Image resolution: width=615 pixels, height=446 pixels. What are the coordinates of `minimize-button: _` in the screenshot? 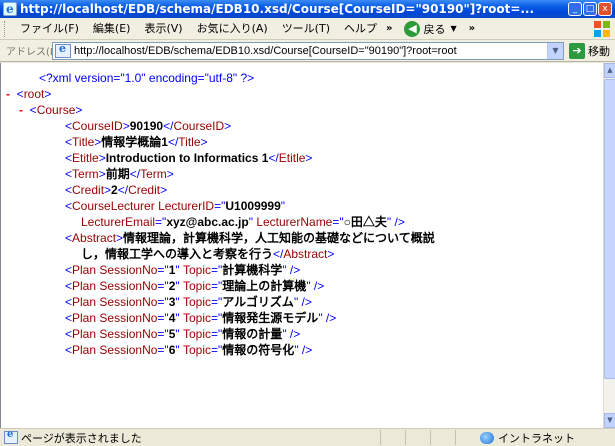 It's located at (575, 9).